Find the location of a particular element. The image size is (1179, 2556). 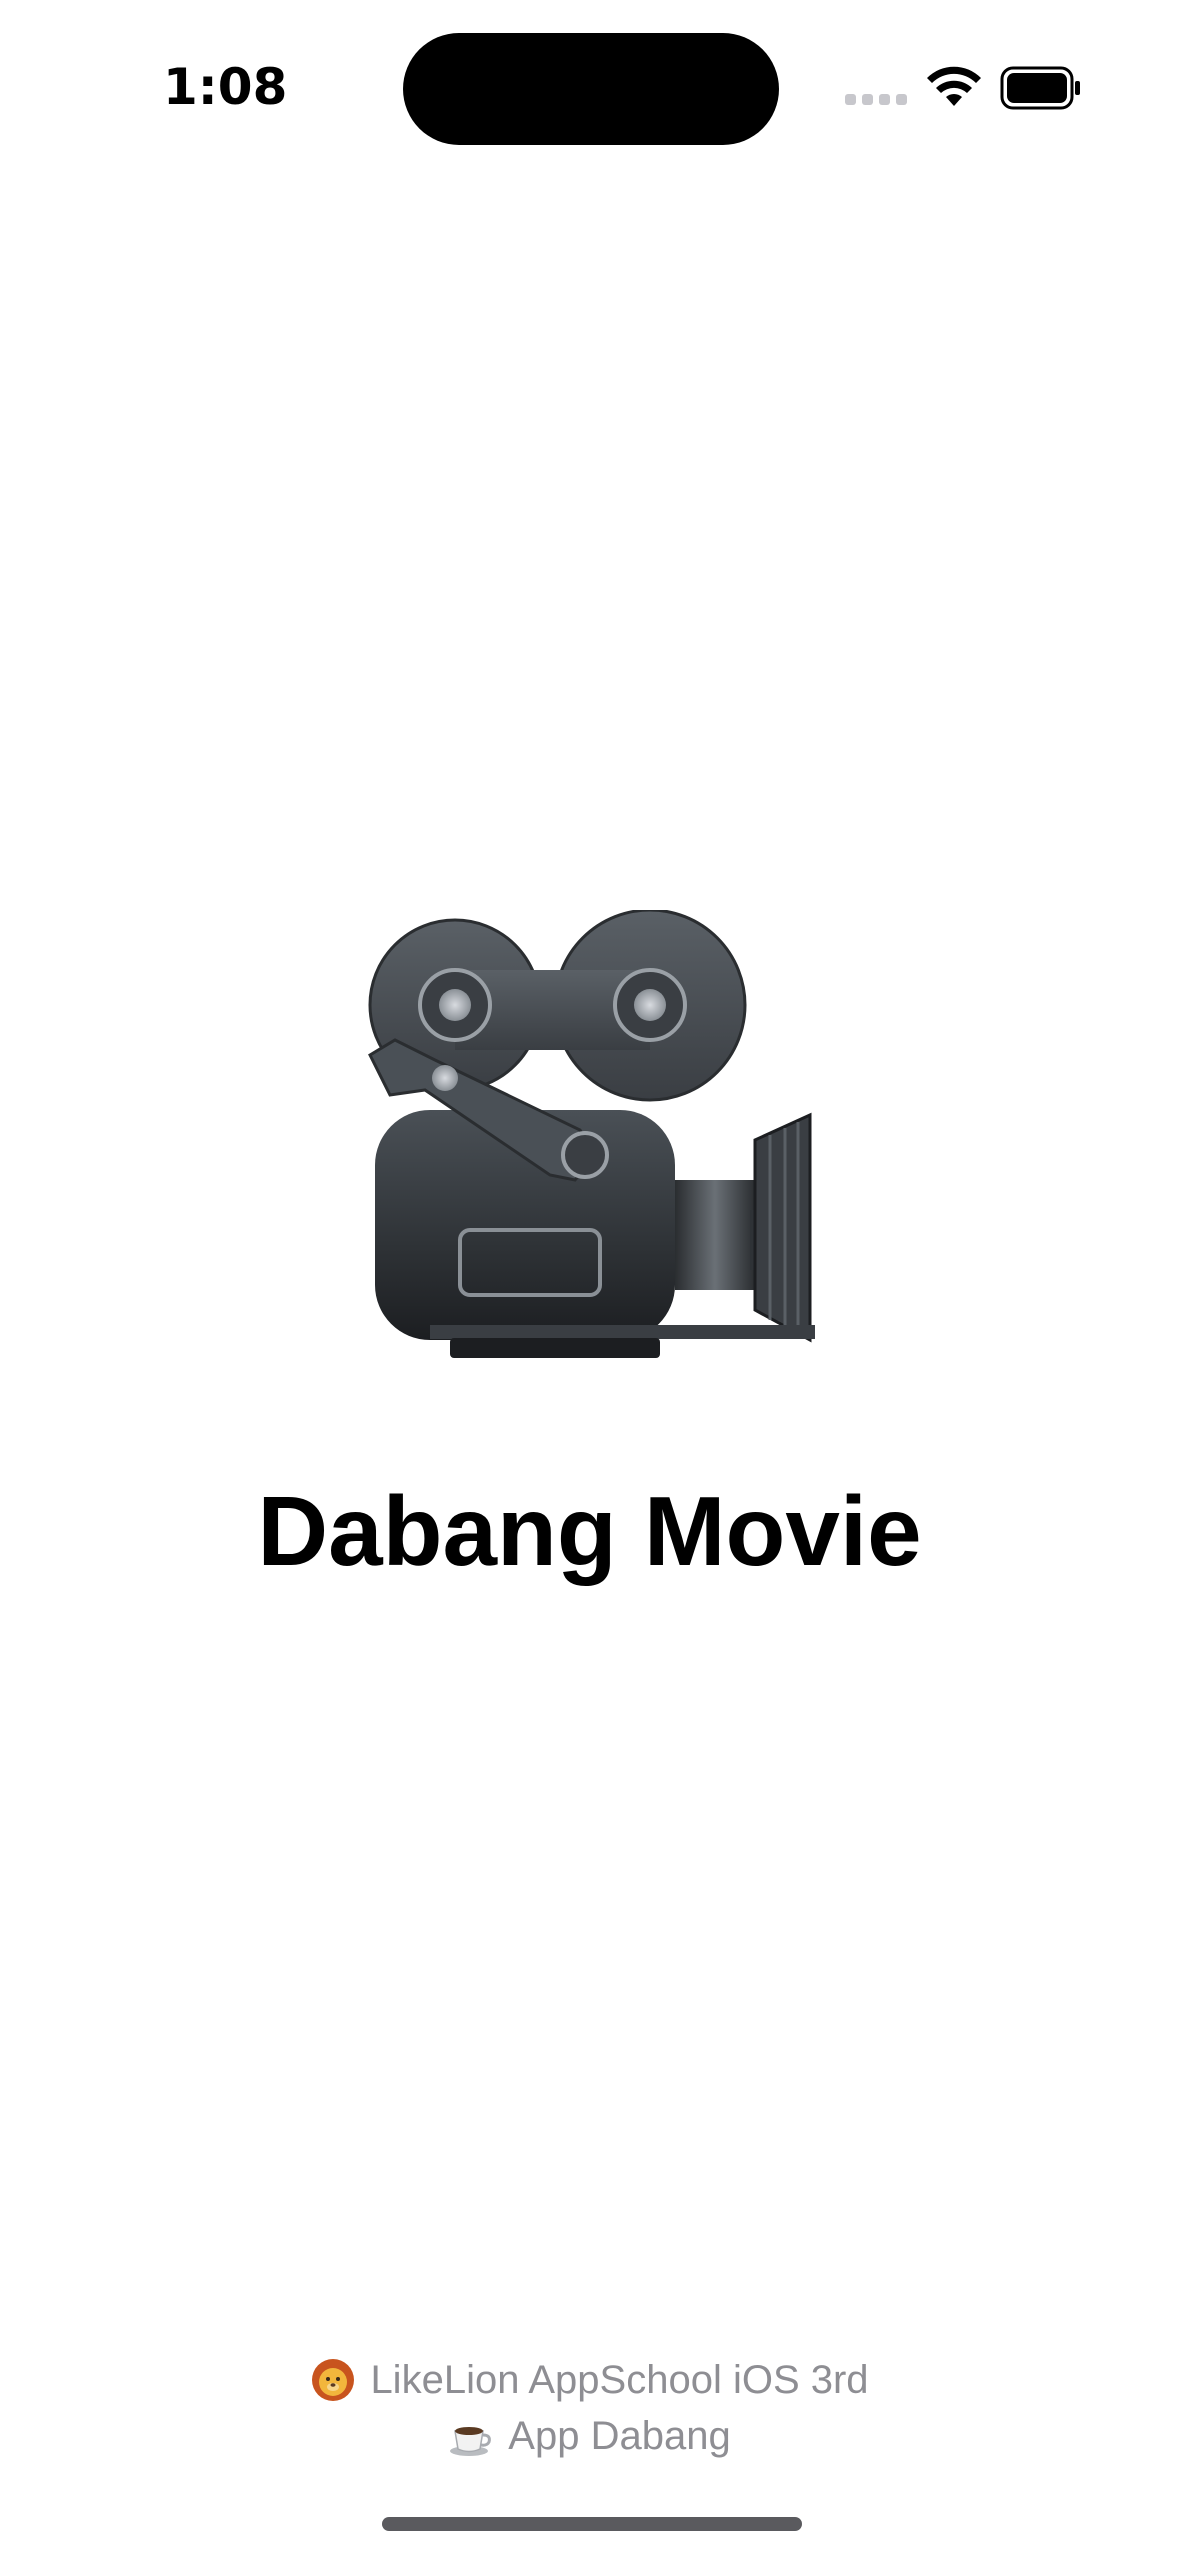

wifi-icon is located at coordinates (954, 86).